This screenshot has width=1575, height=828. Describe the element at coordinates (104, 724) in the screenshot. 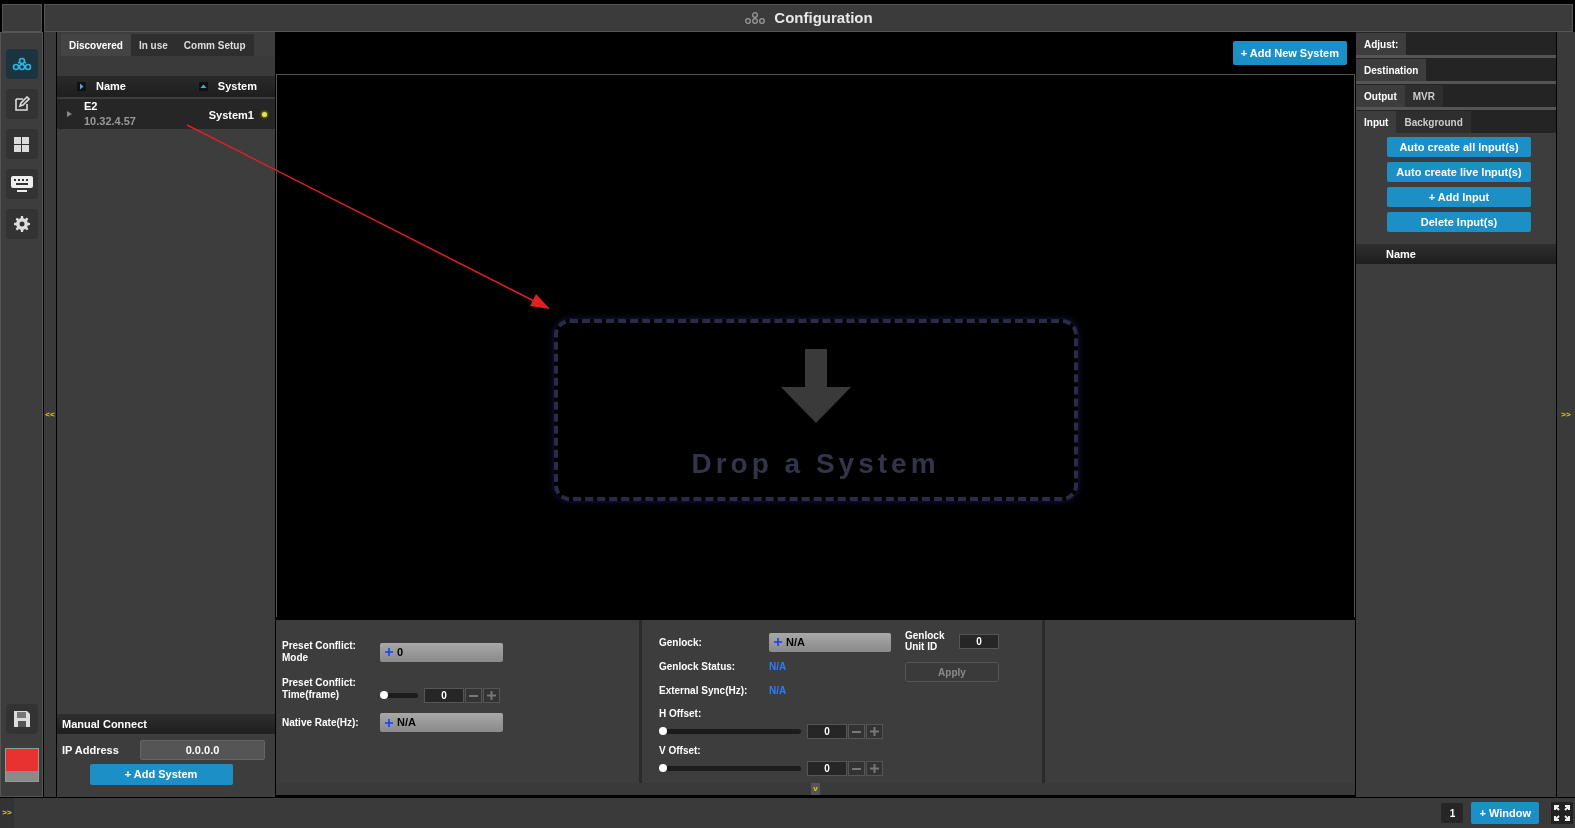

I see `section-title: Manual Connect` at that location.